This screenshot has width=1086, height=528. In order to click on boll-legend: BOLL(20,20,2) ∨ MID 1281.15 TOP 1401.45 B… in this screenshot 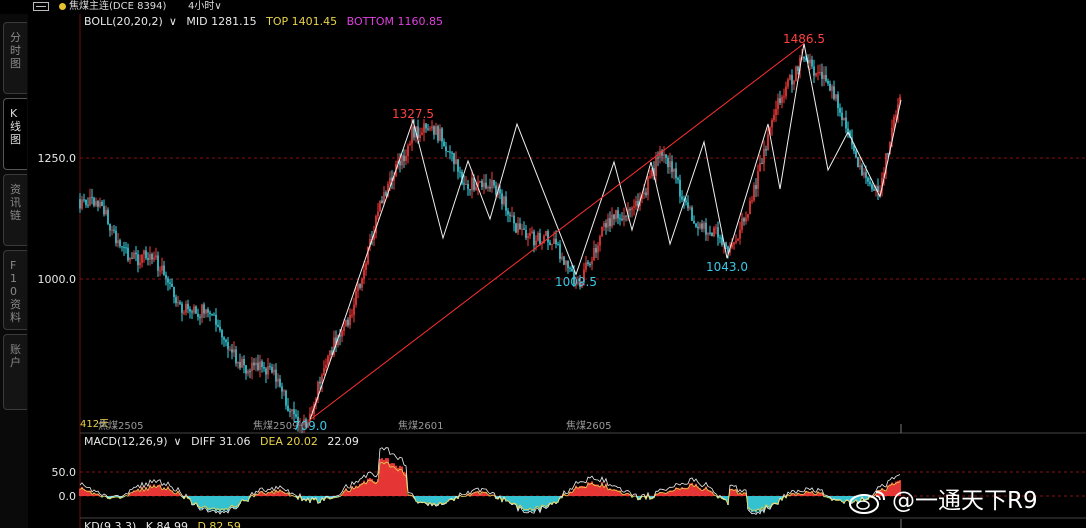, I will do `click(266, 22)`.